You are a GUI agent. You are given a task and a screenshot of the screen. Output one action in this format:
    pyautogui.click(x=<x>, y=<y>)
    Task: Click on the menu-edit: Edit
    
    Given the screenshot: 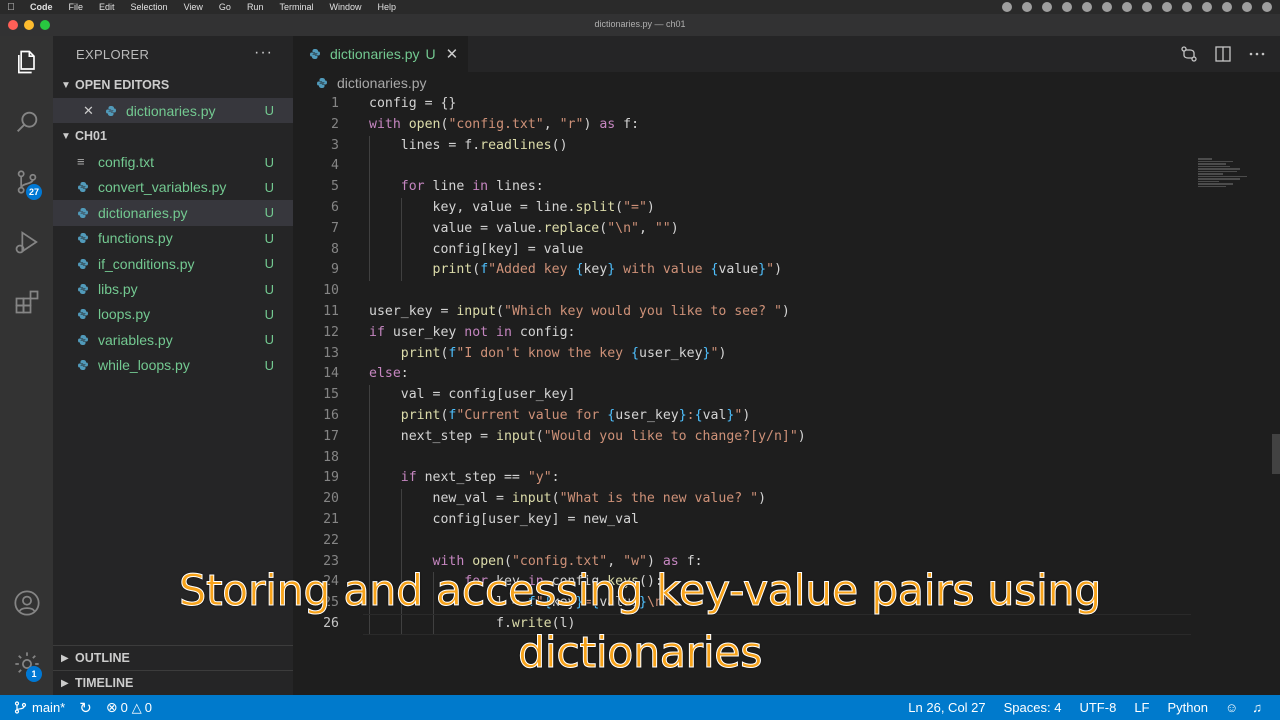 What is the action you would take?
    pyautogui.click(x=107, y=7)
    